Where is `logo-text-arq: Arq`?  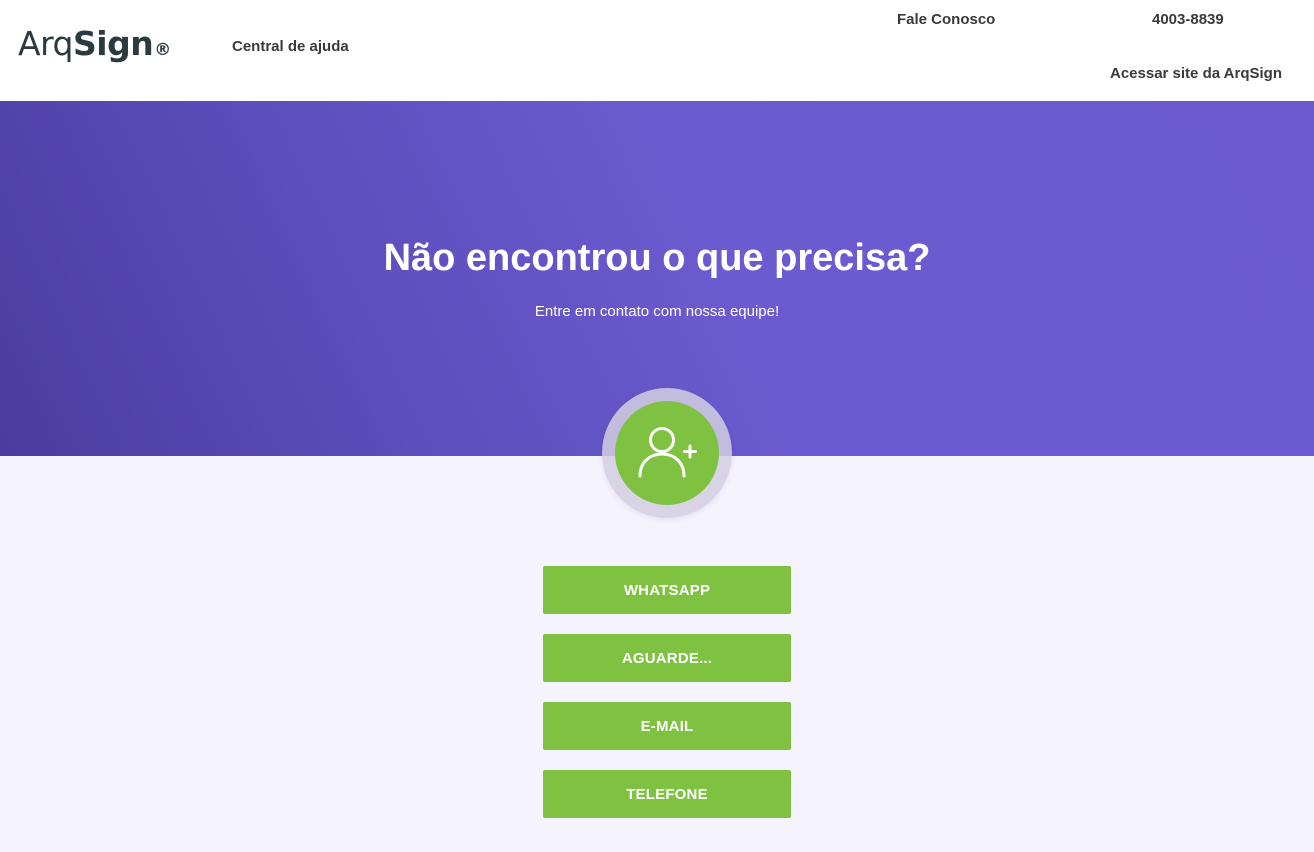 logo-text-arq: Arq is located at coordinates (46, 43).